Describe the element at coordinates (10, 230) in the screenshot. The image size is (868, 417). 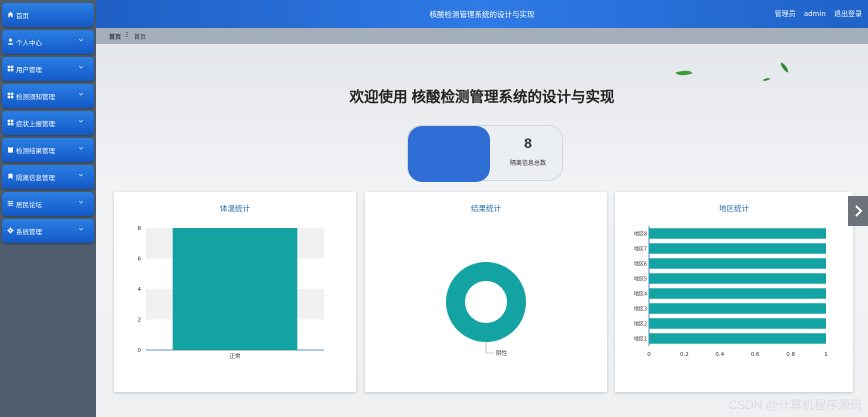
I see `gear-icon` at that location.